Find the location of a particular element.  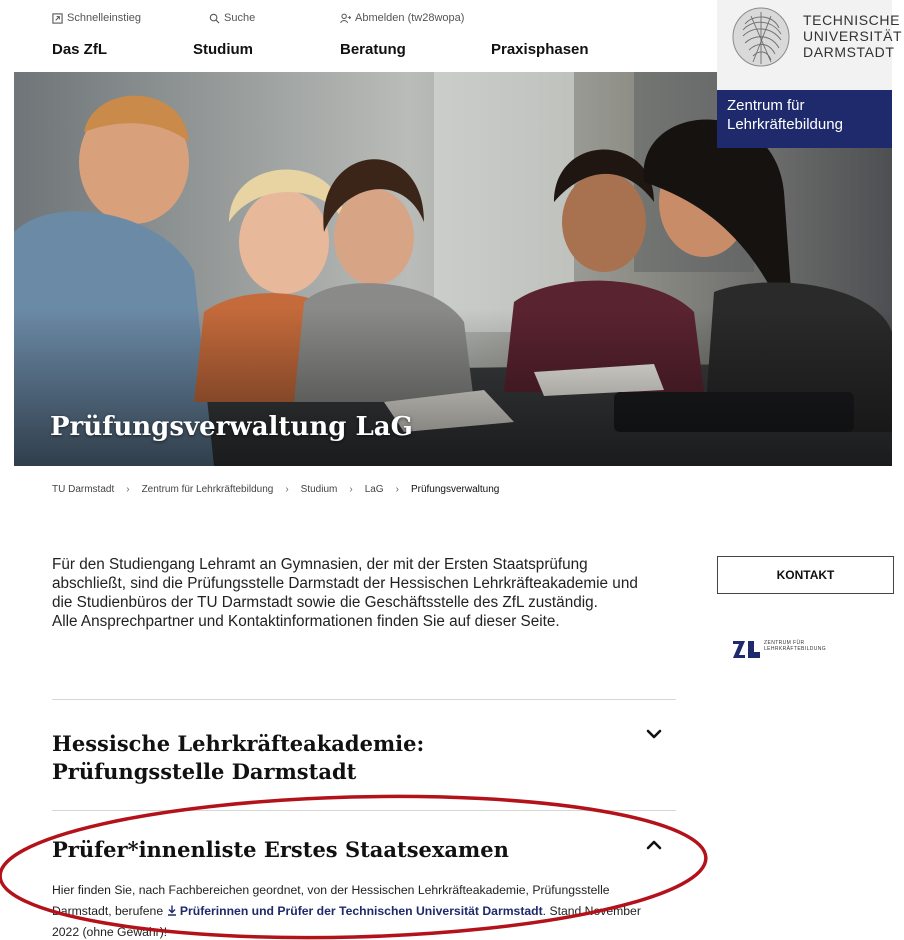

contact-button: KONTAKT is located at coordinates (805, 575).